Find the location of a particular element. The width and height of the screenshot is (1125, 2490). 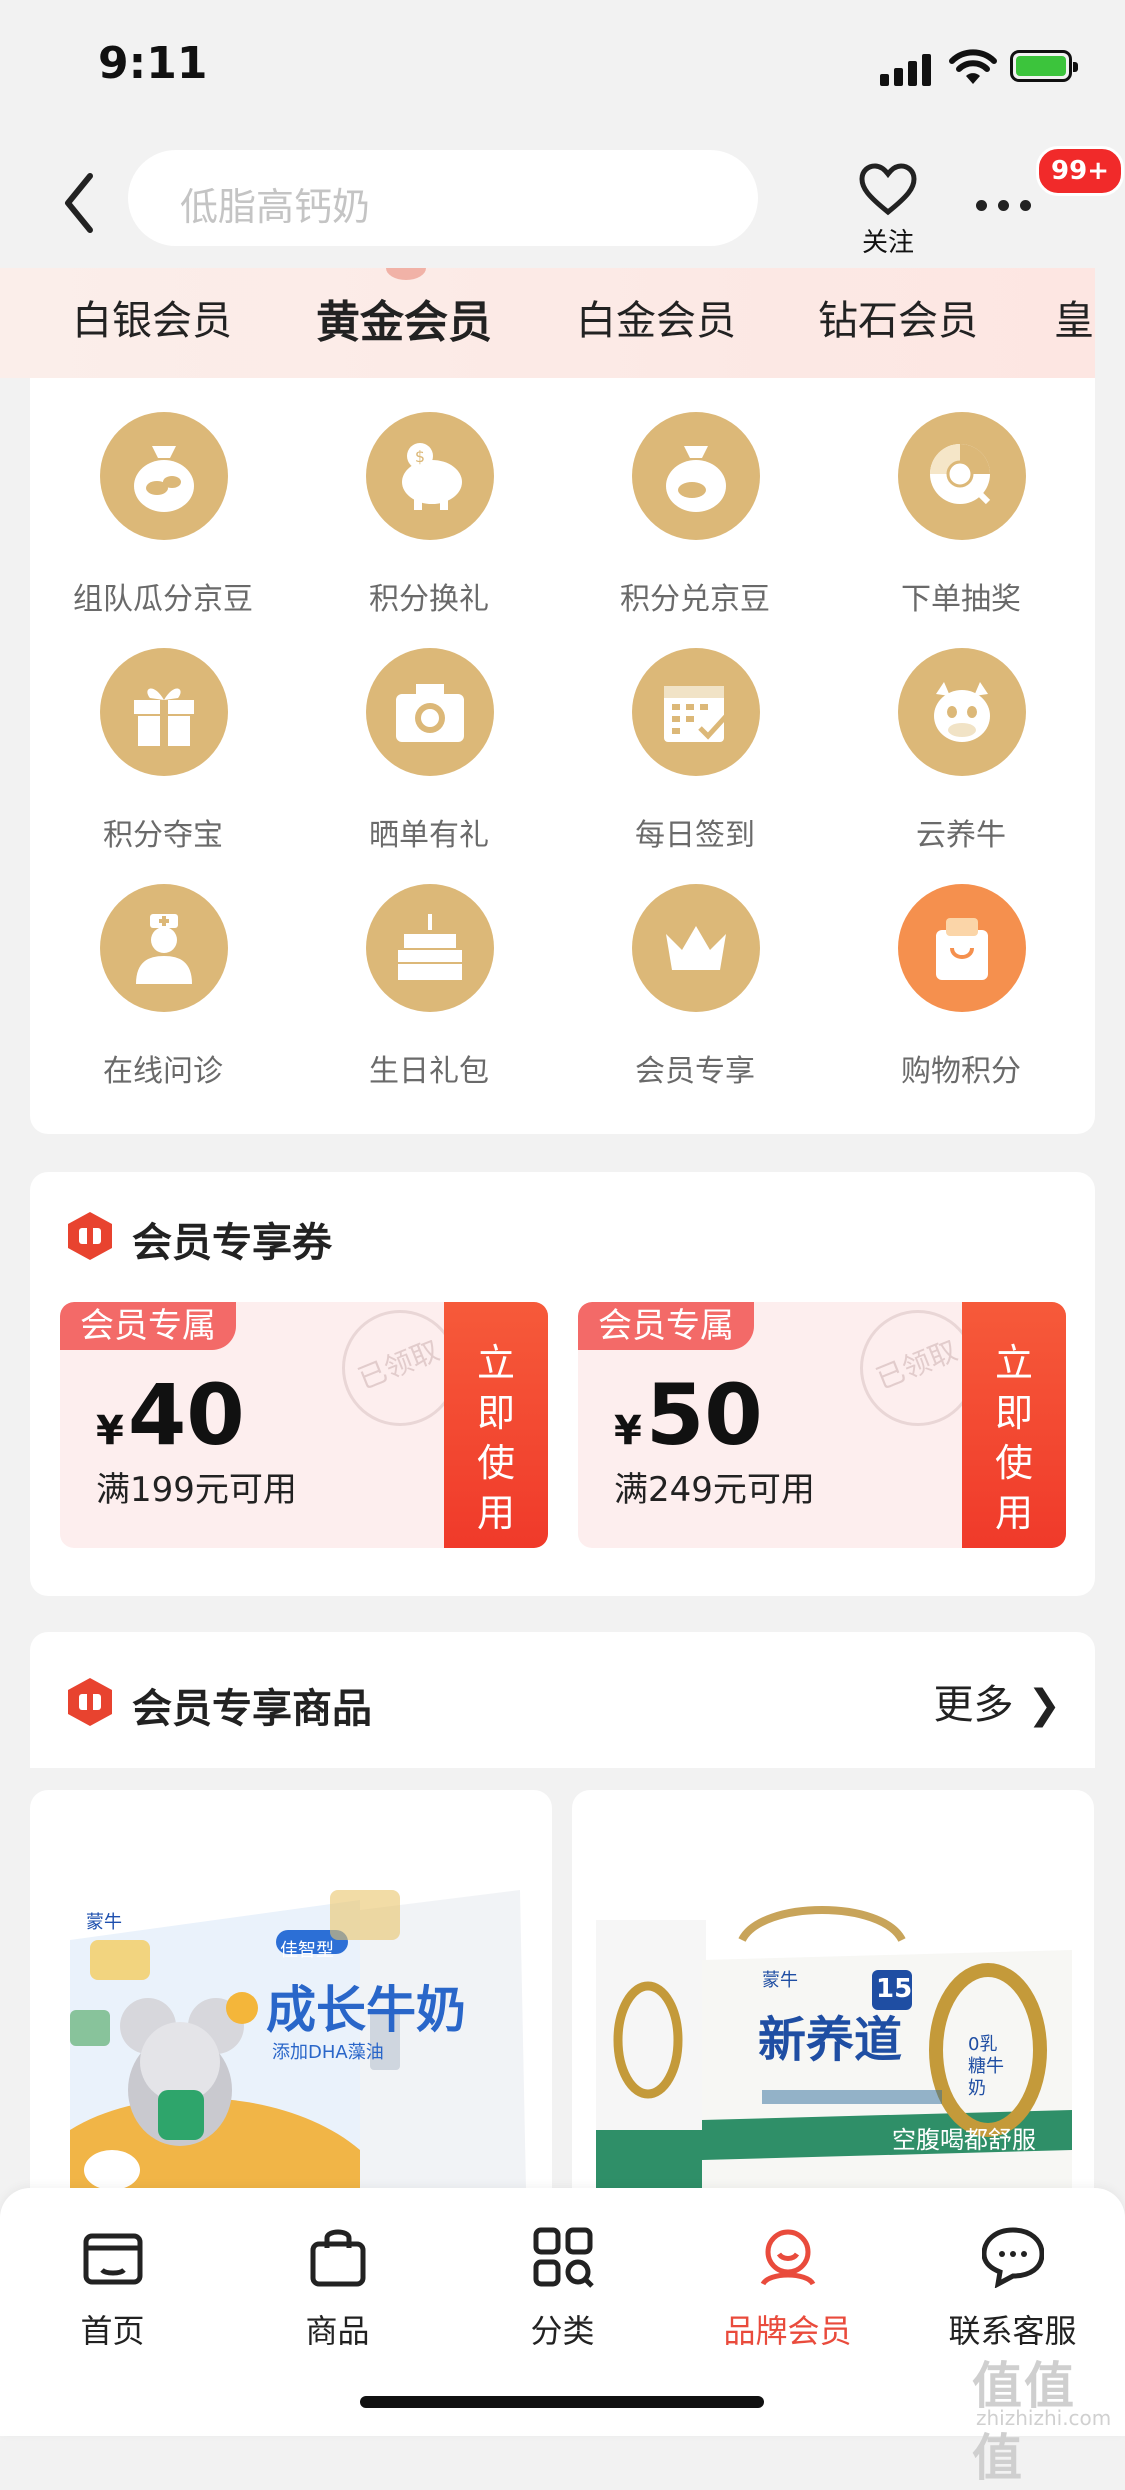

benefit-label: 购物积分 is located at coordinates (961, 1071).